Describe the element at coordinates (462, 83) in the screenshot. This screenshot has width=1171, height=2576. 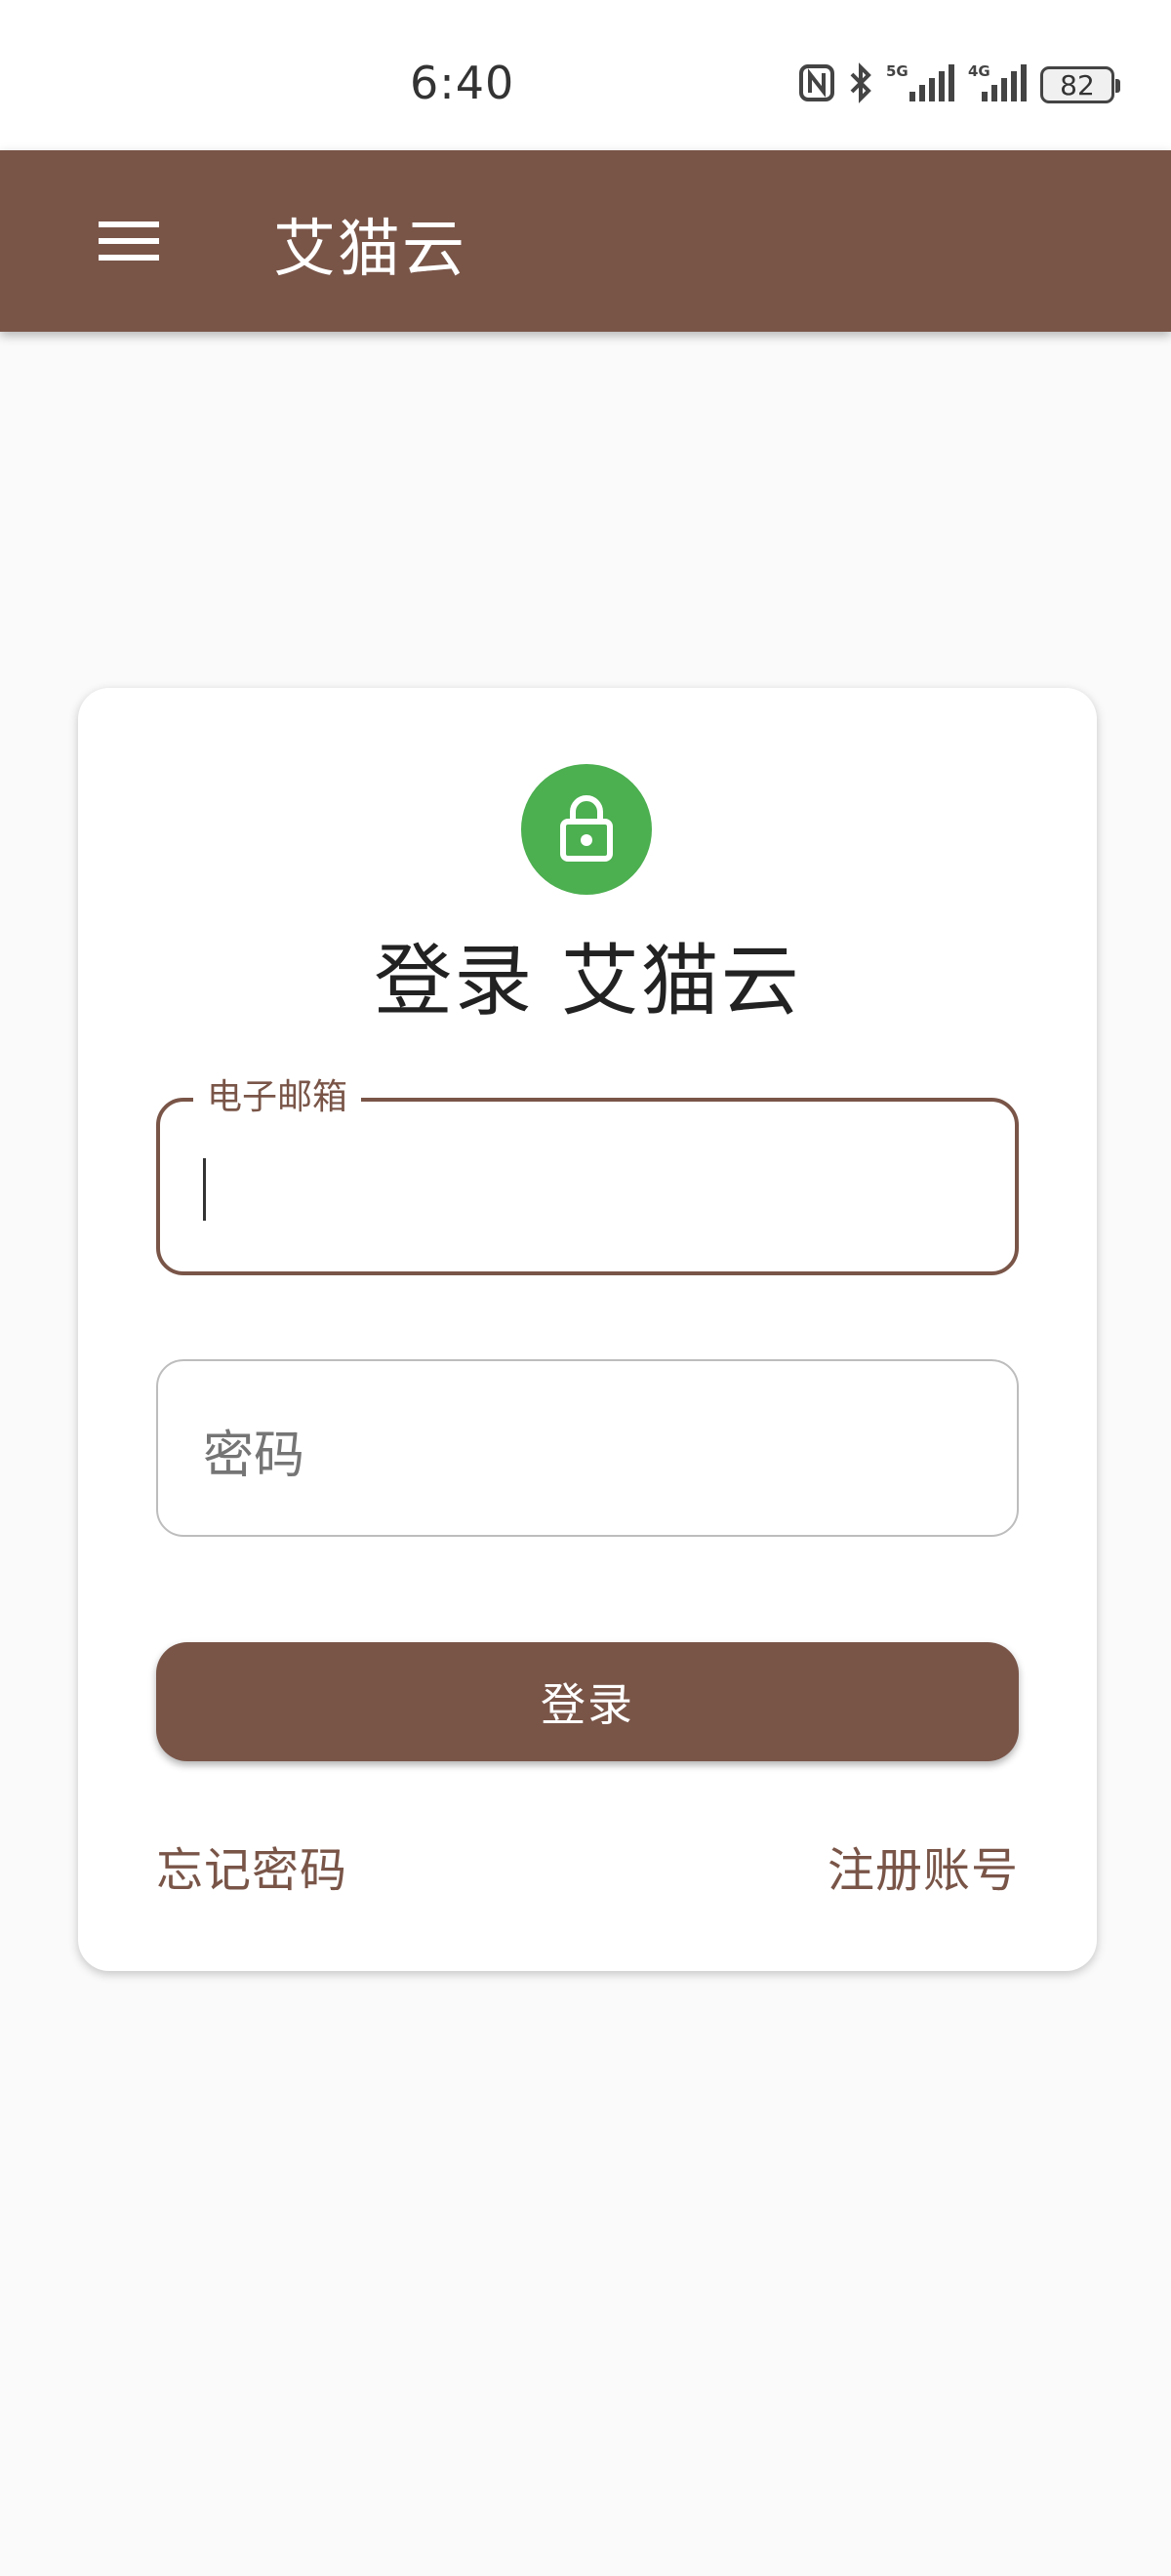
I see `status-time: 6:40` at that location.